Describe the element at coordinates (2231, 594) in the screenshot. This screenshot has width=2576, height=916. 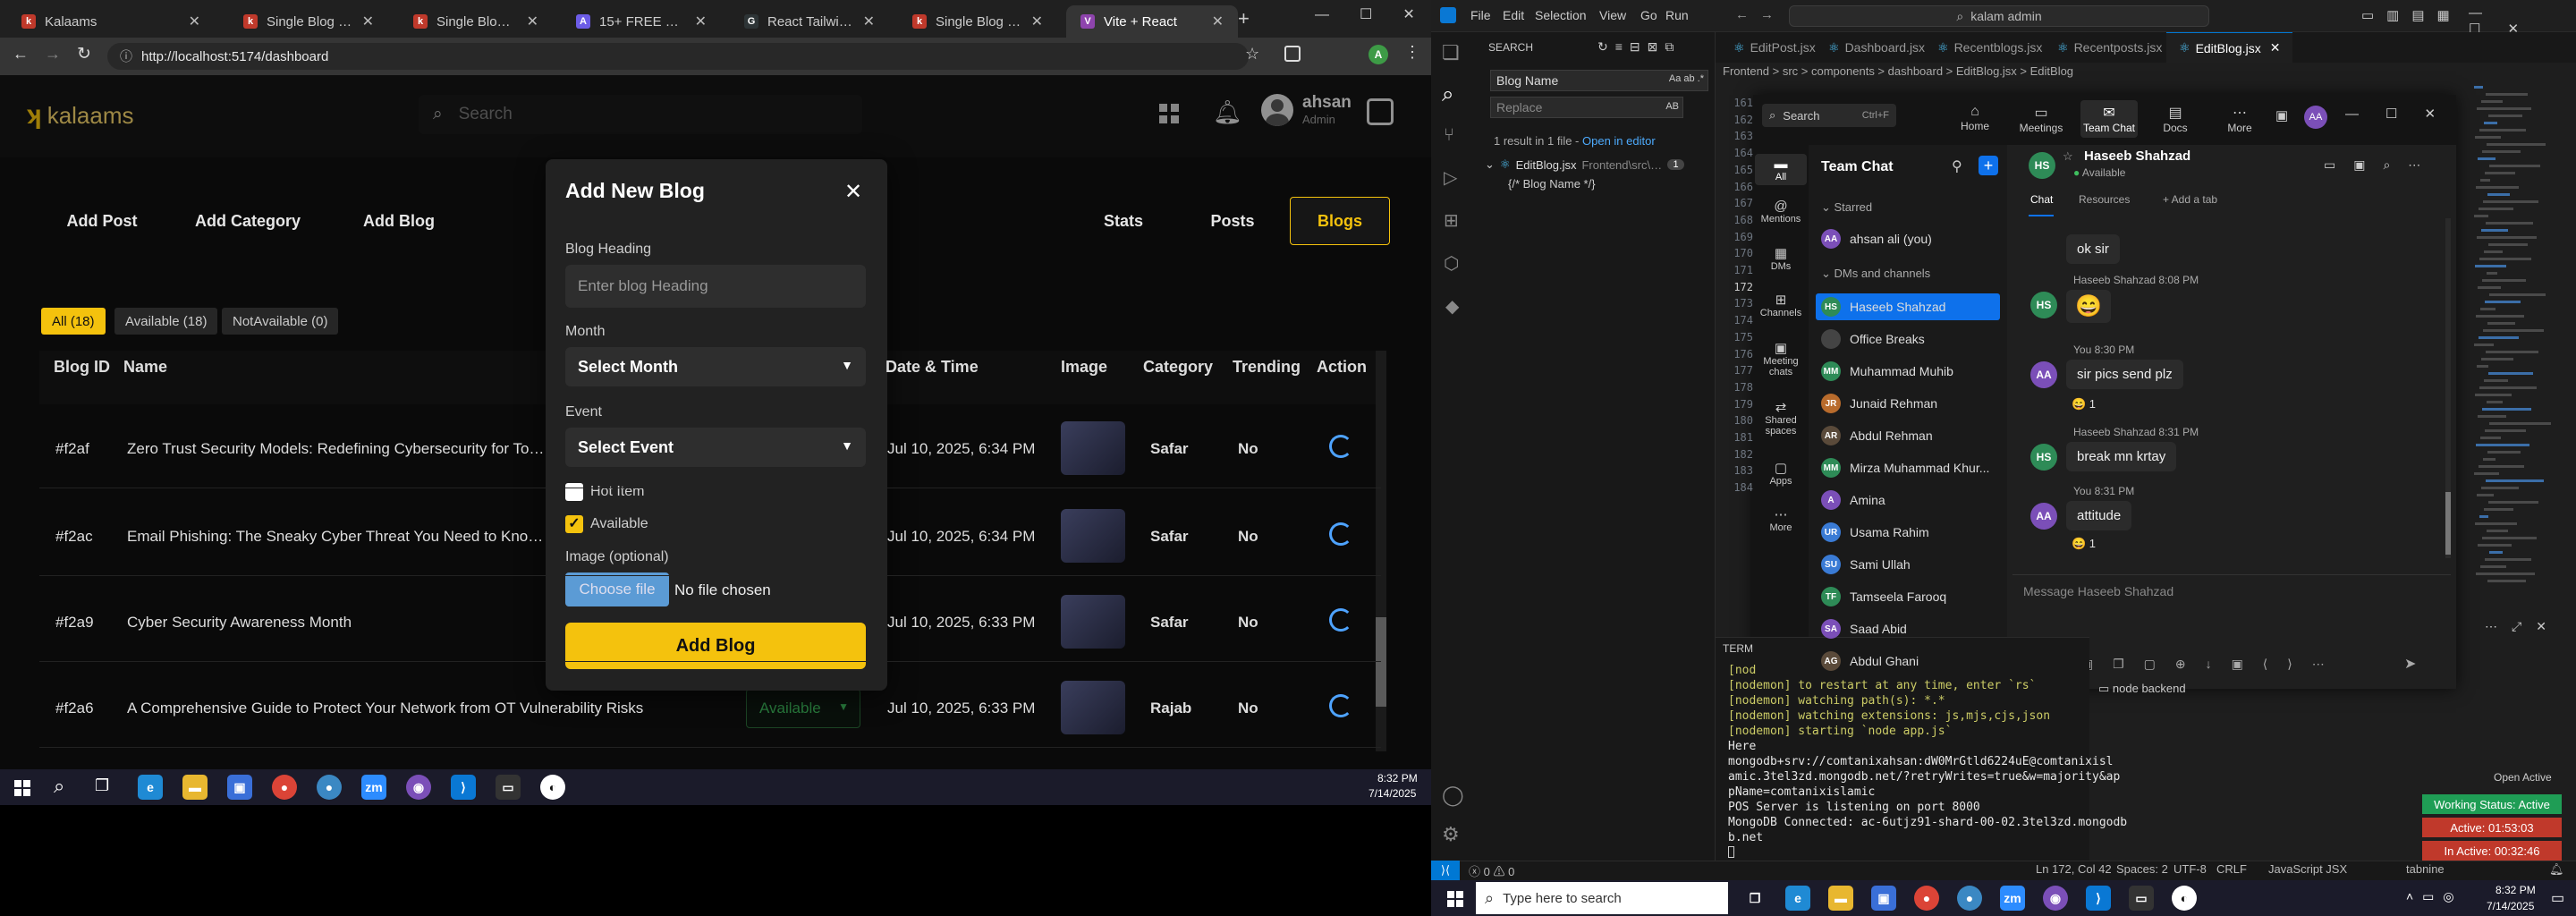
I see `message-composer: Message Haseeb Shahzad` at that location.